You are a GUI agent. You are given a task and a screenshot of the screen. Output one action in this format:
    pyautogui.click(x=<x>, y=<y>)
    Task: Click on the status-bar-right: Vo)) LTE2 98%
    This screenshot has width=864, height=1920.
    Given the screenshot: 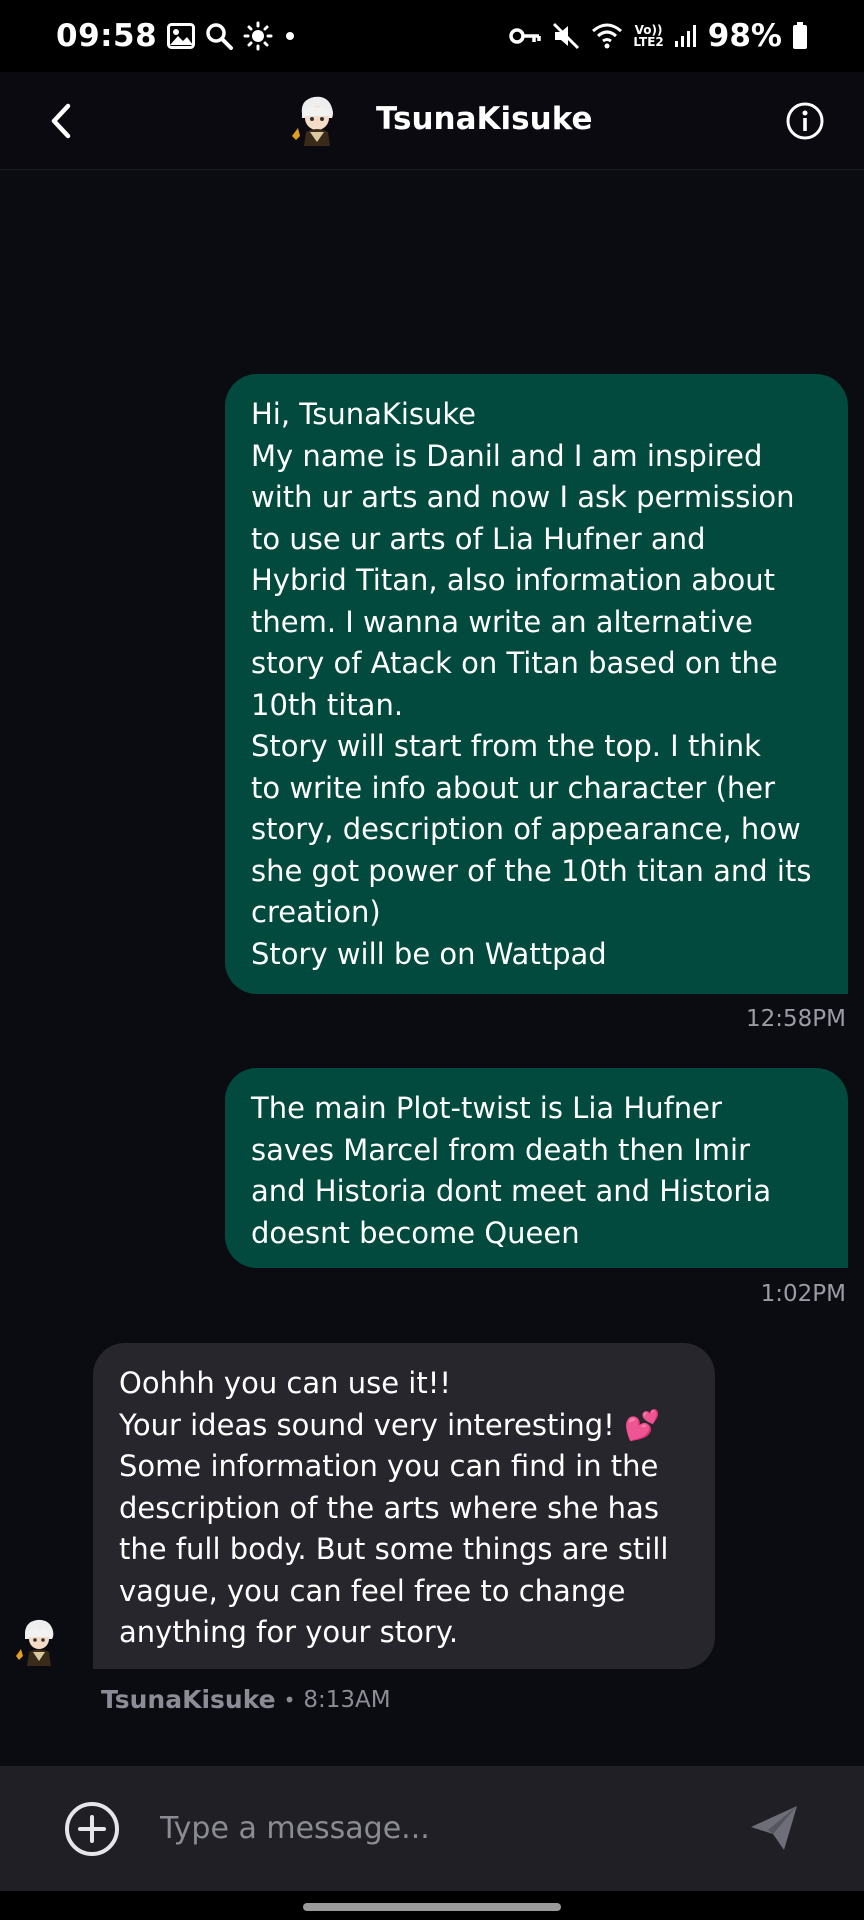 What is the action you would take?
    pyautogui.click(x=658, y=36)
    